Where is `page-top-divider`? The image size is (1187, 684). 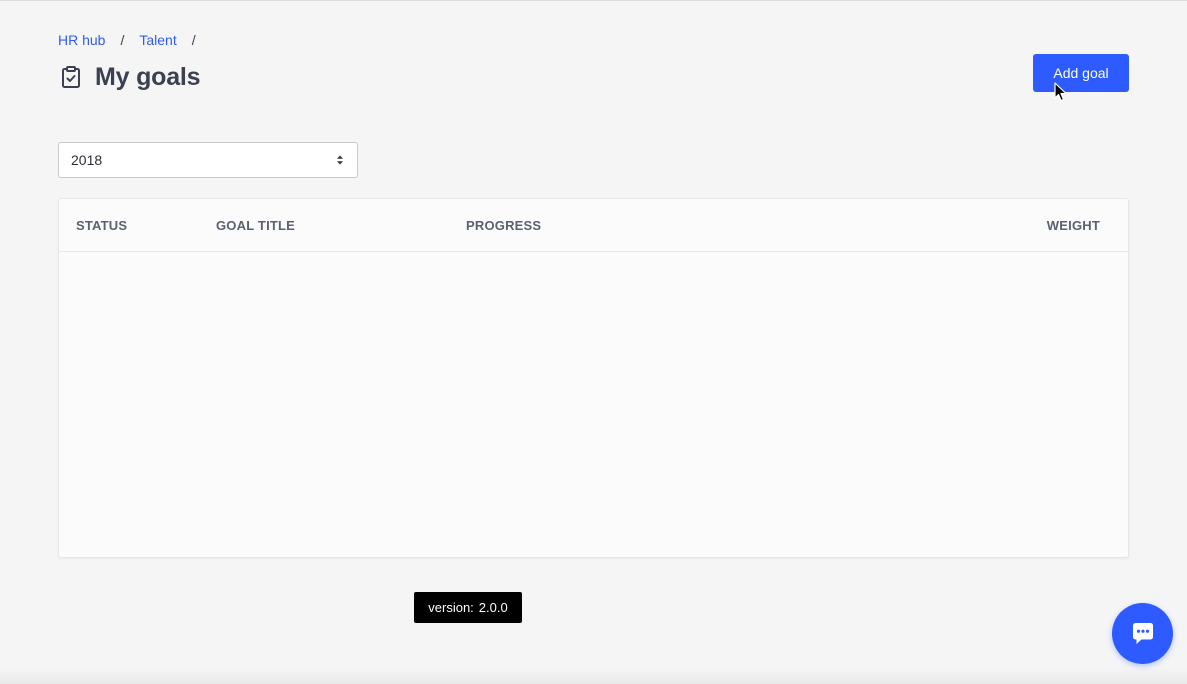
page-top-divider is located at coordinates (593, 0).